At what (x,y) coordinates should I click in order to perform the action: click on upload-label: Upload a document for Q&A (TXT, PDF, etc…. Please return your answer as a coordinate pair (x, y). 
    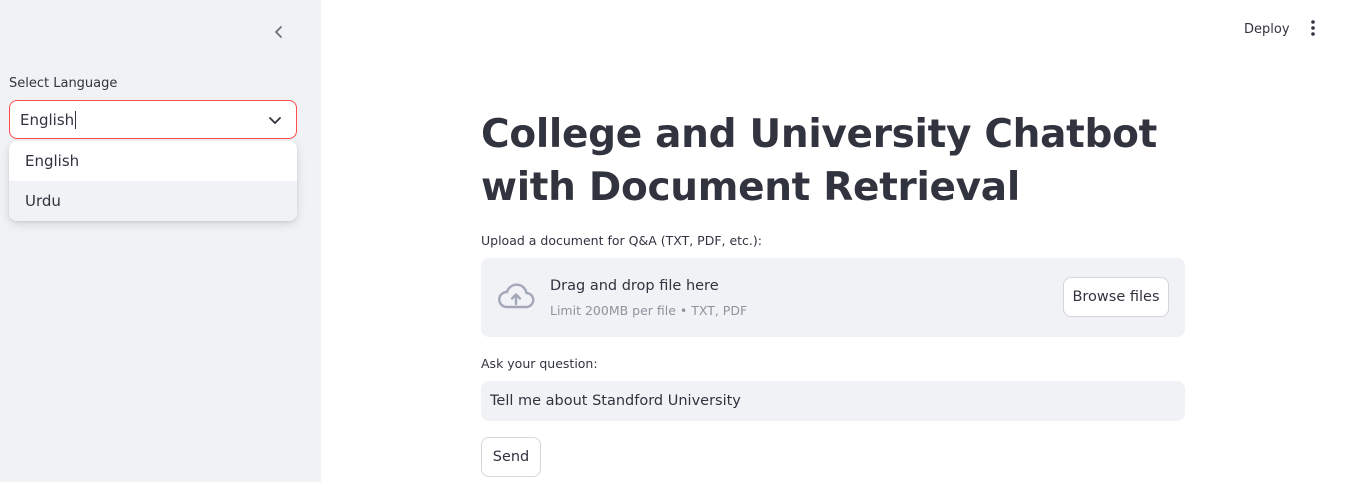
    Looking at the image, I should click on (621, 240).